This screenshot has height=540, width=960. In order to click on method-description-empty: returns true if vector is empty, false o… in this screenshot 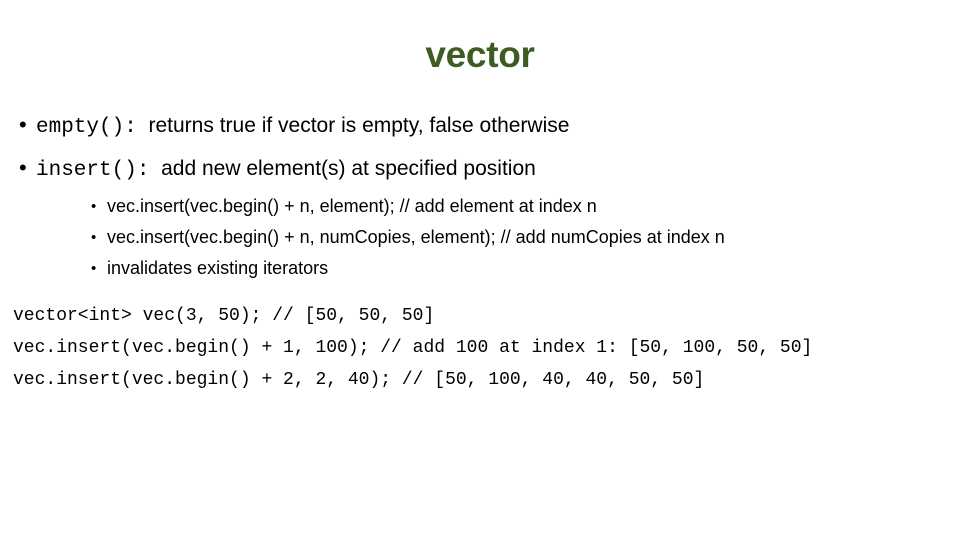, I will do `click(359, 125)`.